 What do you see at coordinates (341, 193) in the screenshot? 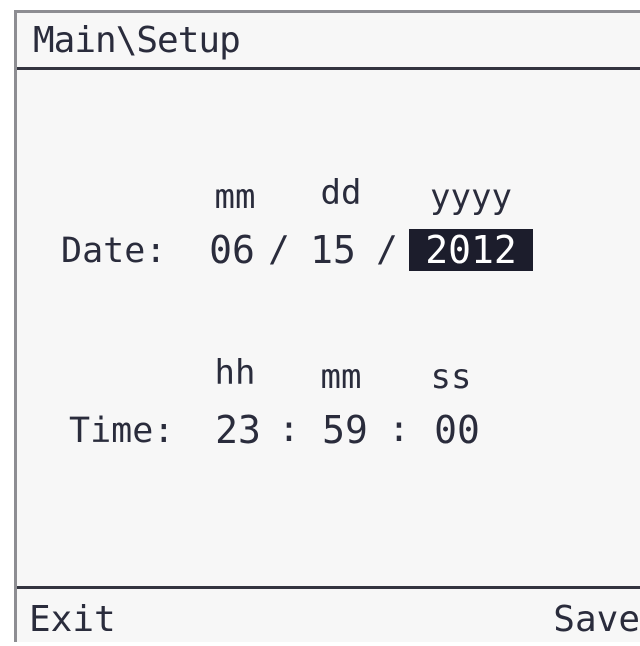
I see `date-day-header: dd` at bounding box center [341, 193].